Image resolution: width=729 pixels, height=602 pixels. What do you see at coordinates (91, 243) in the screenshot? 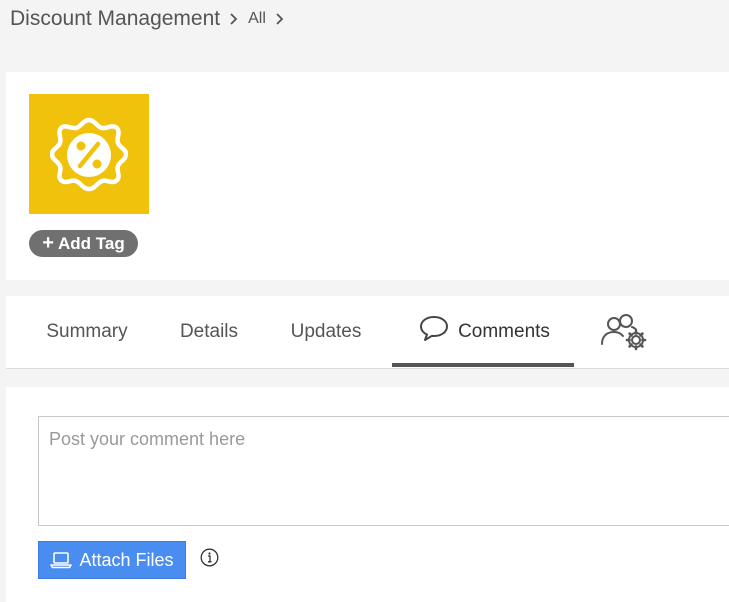
I see `add-tag-label: Add Tag` at bounding box center [91, 243].